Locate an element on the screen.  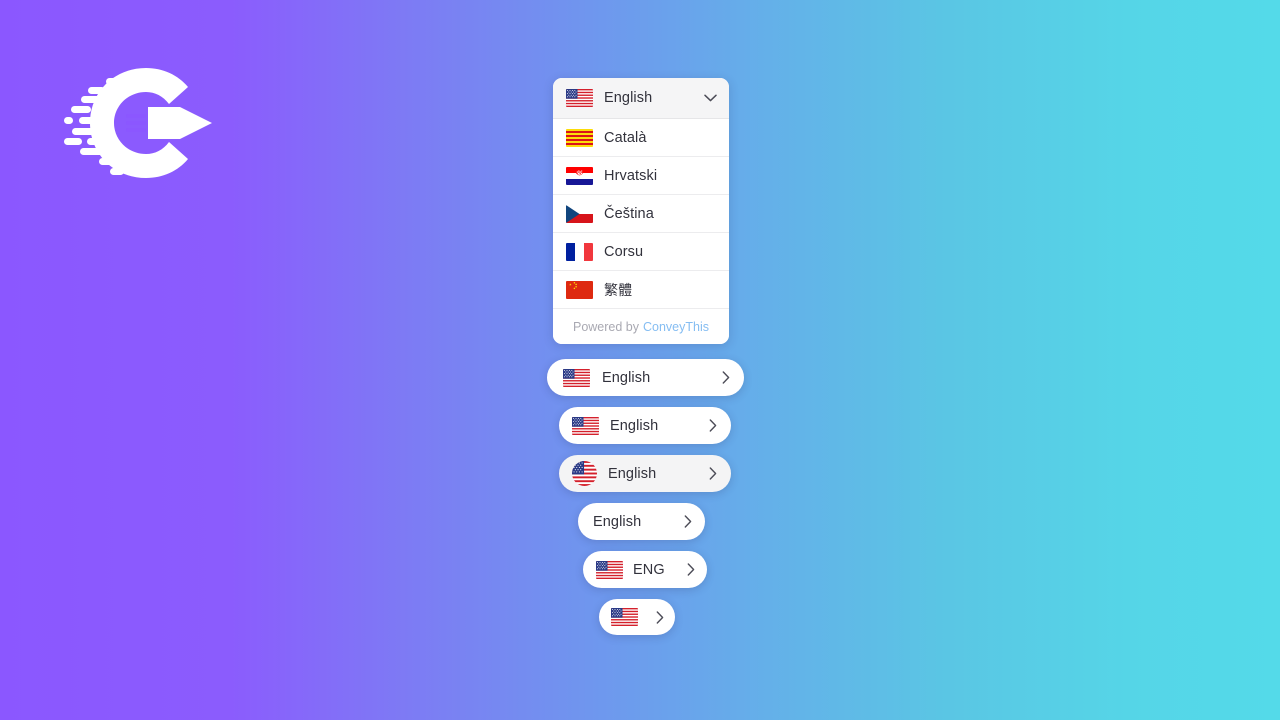
language-option-catala: Català is located at coordinates (641, 138).